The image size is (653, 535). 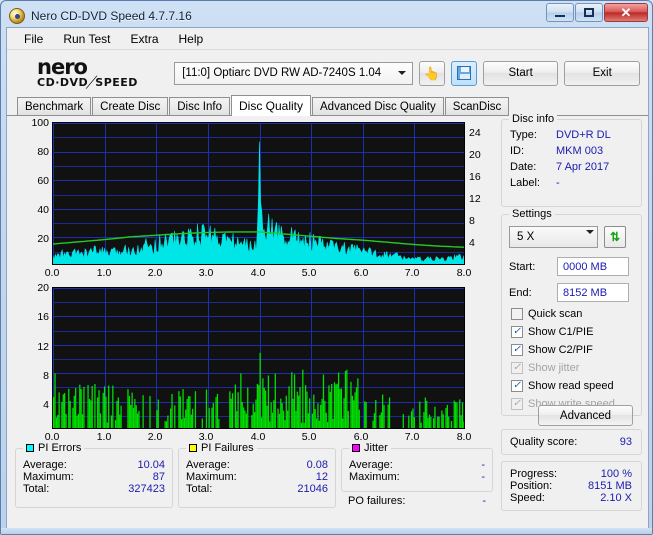 I want to click on tab-create-disc: Create Disc, so click(x=130, y=106).